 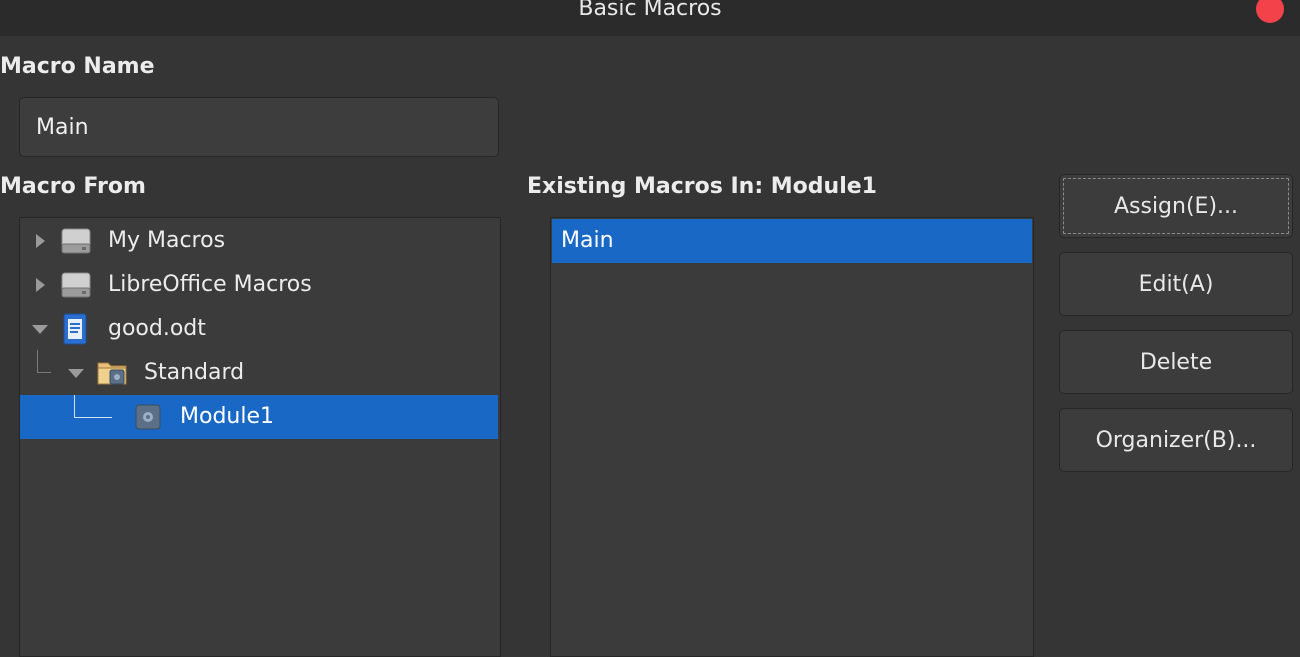 I want to click on tree-item-label: My Macros, so click(x=167, y=240).